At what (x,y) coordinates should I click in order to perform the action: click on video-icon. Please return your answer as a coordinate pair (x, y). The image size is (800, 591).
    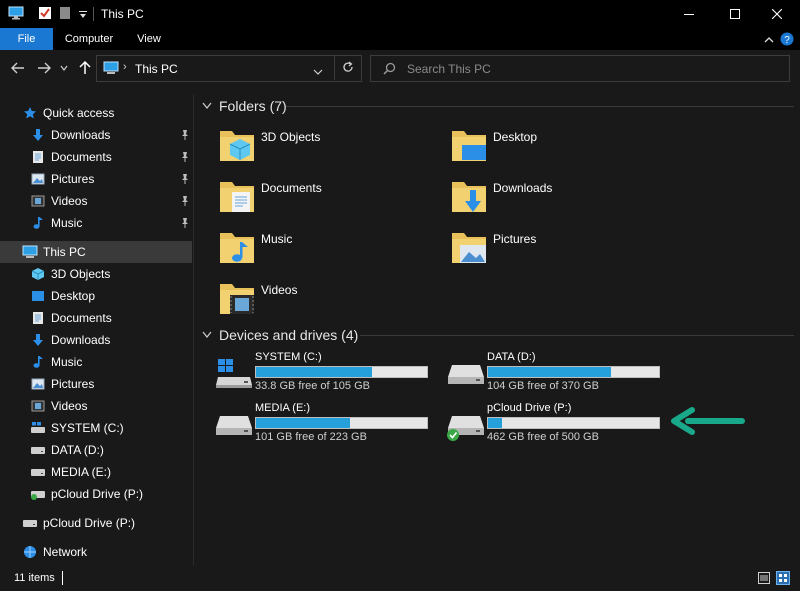
    Looking at the image, I should click on (38, 201).